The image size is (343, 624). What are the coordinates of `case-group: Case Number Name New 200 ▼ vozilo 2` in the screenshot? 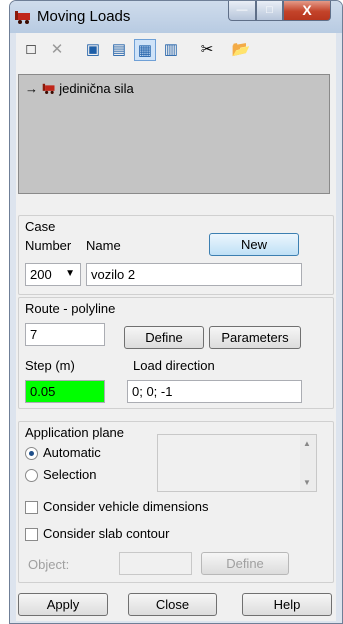 It's located at (176, 255).